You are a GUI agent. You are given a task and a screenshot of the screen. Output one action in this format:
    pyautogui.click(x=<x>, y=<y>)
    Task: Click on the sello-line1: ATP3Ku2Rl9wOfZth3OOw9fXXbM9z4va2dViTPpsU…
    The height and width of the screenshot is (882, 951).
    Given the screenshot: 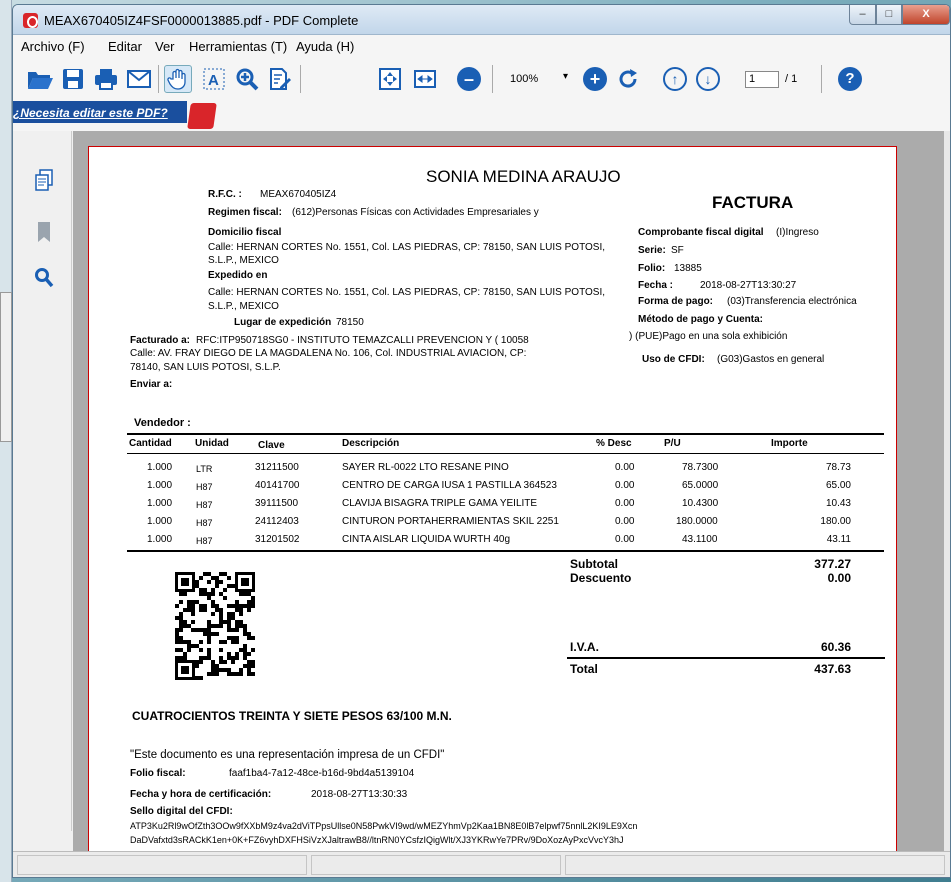 What is the action you would take?
    pyautogui.click(x=384, y=826)
    